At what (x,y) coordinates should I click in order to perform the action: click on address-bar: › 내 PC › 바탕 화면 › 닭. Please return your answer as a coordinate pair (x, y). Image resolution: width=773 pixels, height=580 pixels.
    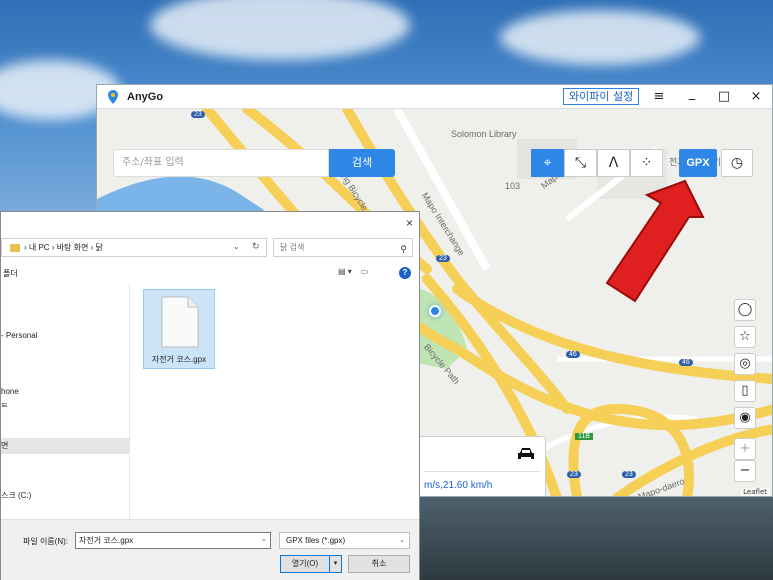
    Looking at the image, I should click on (134, 247).